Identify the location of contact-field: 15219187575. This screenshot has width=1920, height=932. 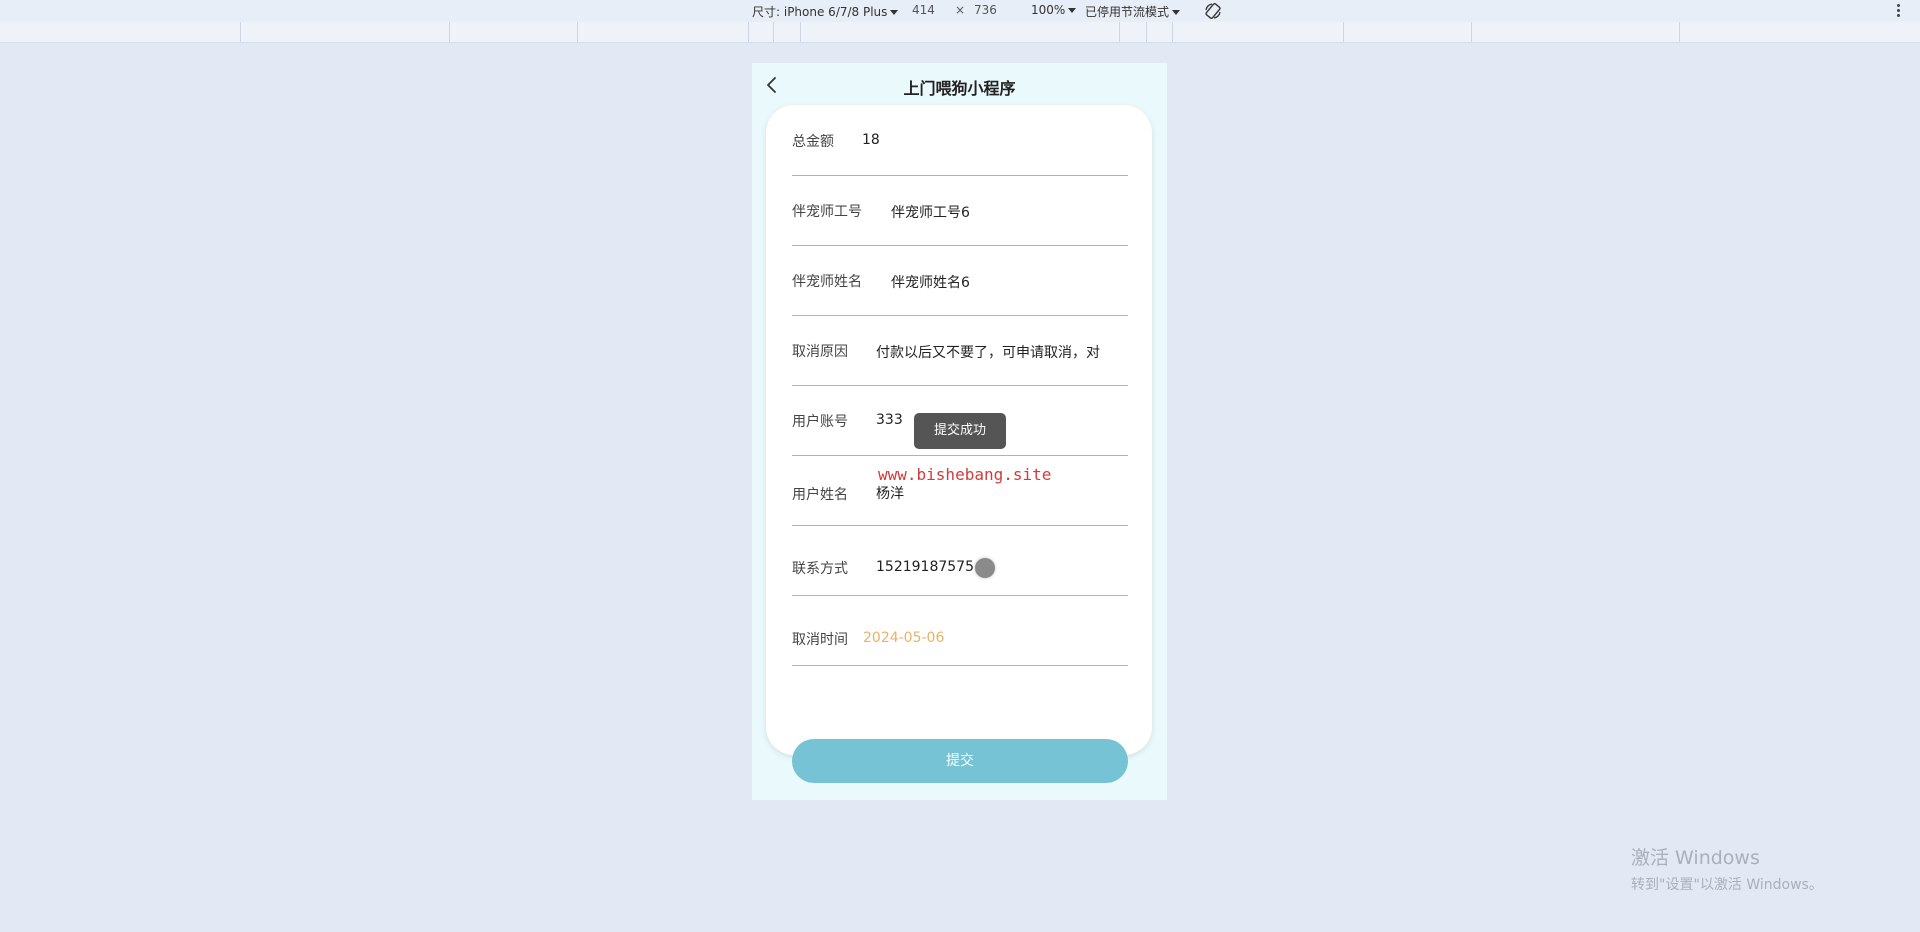
(925, 567).